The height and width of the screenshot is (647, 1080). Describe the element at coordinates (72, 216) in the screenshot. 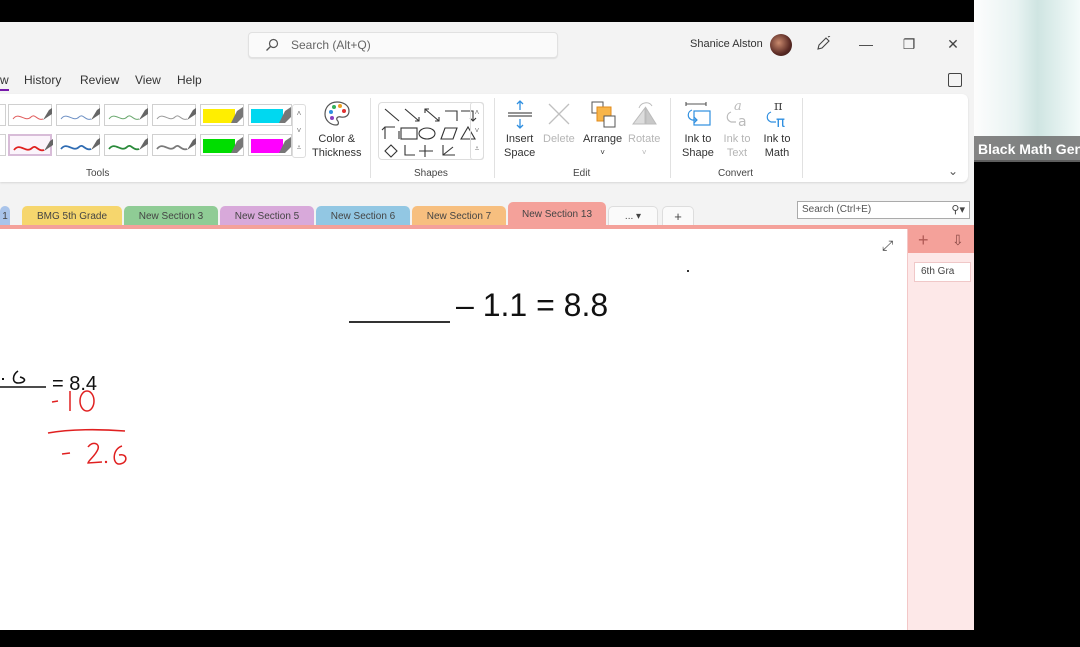

I see `section-tab-bmg-5th-grade: BMG 5th Grade` at that location.